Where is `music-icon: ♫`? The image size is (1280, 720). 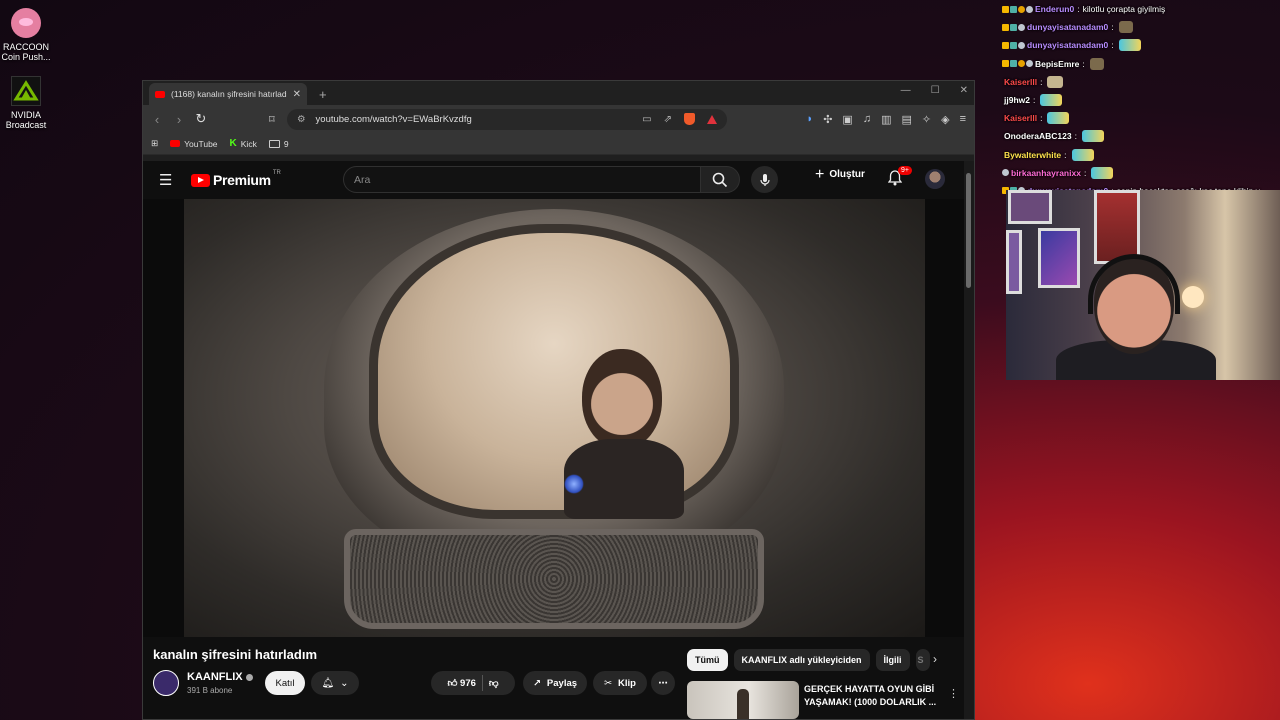 music-icon: ♫ is located at coordinates (867, 119).